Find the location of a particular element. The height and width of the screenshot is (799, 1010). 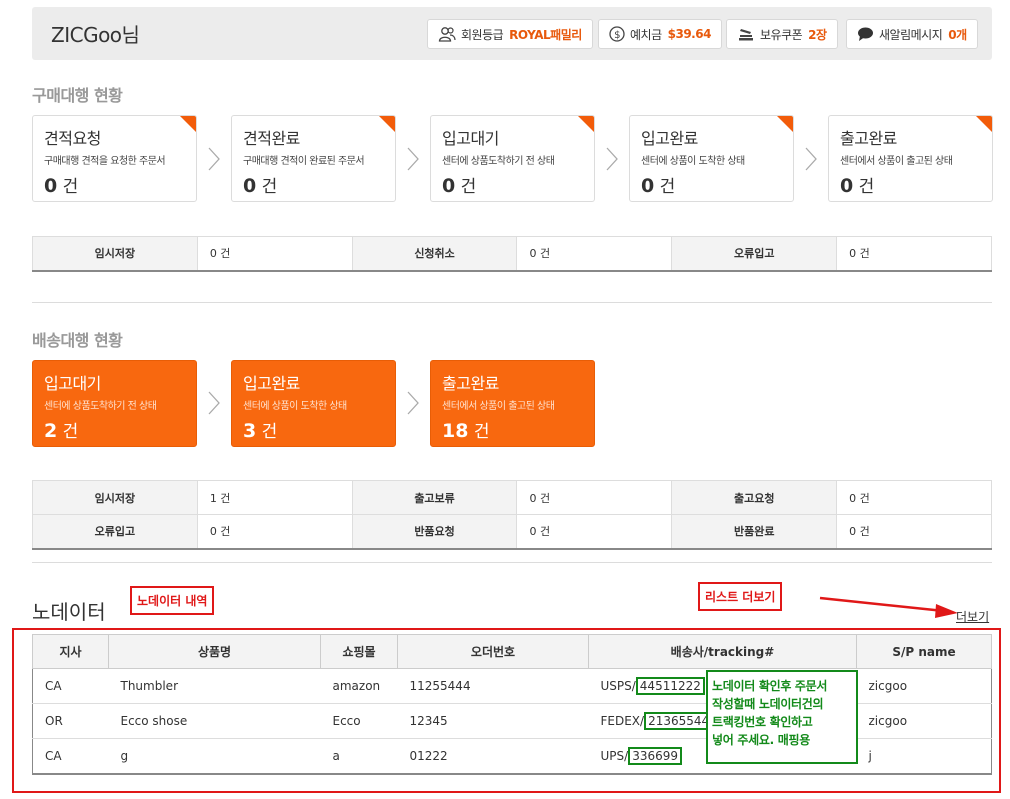

member-grade-value: ROYAL패밀리 is located at coordinates (545, 34).